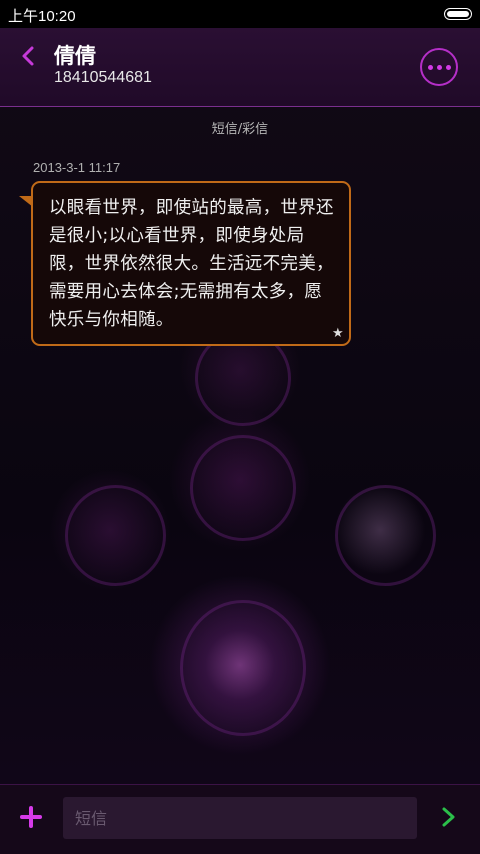 The image size is (480, 854). What do you see at coordinates (240, 129) in the screenshot?
I see `message-type-label: 短信/彩信` at bounding box center [240, 129].